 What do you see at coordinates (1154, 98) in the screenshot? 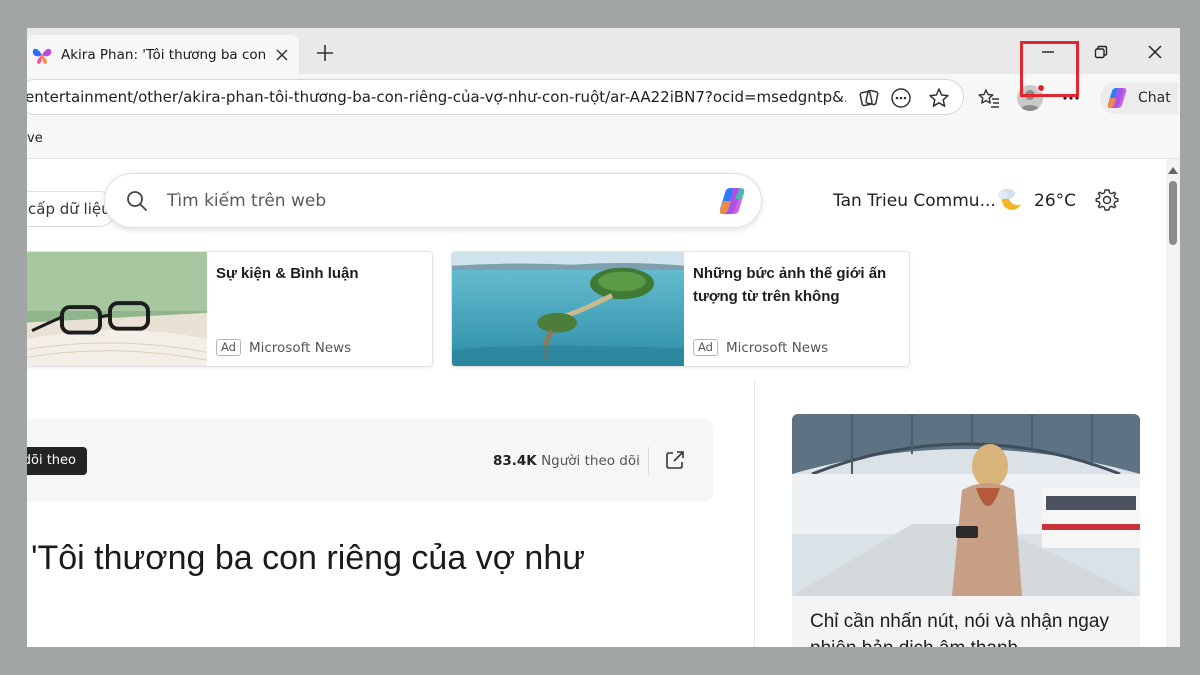
I see `chat-label: Chat` at bounding box center [1154, 98].